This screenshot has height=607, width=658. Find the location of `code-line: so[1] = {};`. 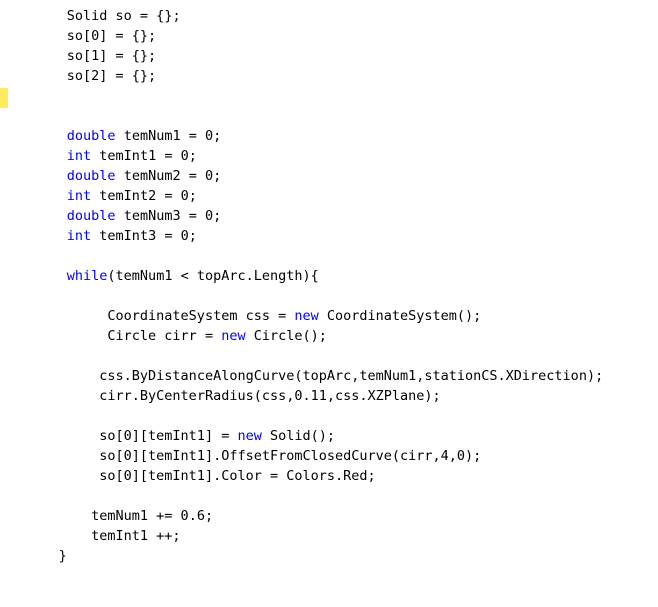

code-line: so[1] = {}; is located at coordinates (329, 56).